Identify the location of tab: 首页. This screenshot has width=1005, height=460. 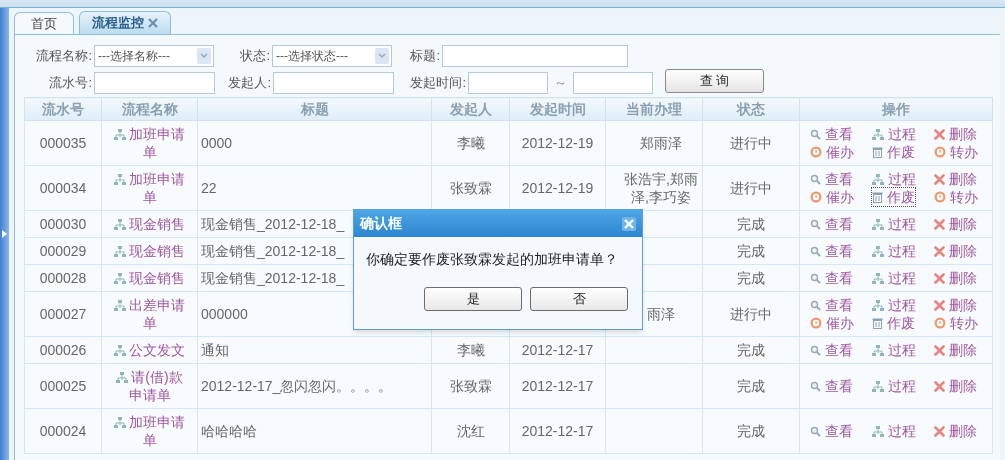
(44, 23).